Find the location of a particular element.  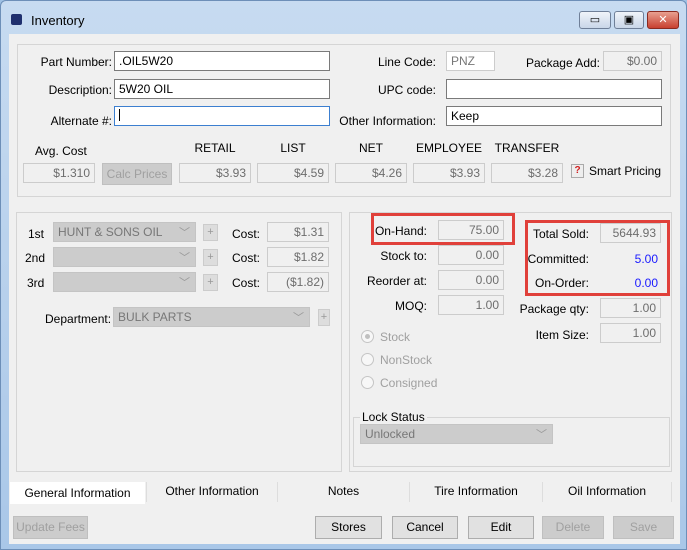

retail-header: RETAIL is located at coordinates (215, 148).